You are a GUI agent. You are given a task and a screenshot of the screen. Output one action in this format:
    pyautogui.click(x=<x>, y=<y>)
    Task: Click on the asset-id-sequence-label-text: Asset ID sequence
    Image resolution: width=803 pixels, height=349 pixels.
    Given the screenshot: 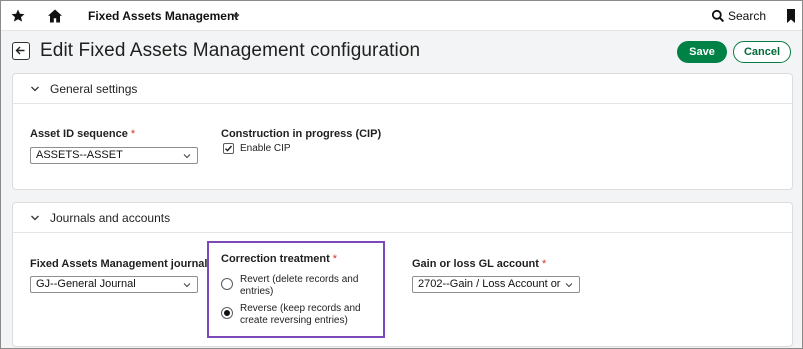 What is the action you would take?
    pyautogui.click(x=79, y=134)
    